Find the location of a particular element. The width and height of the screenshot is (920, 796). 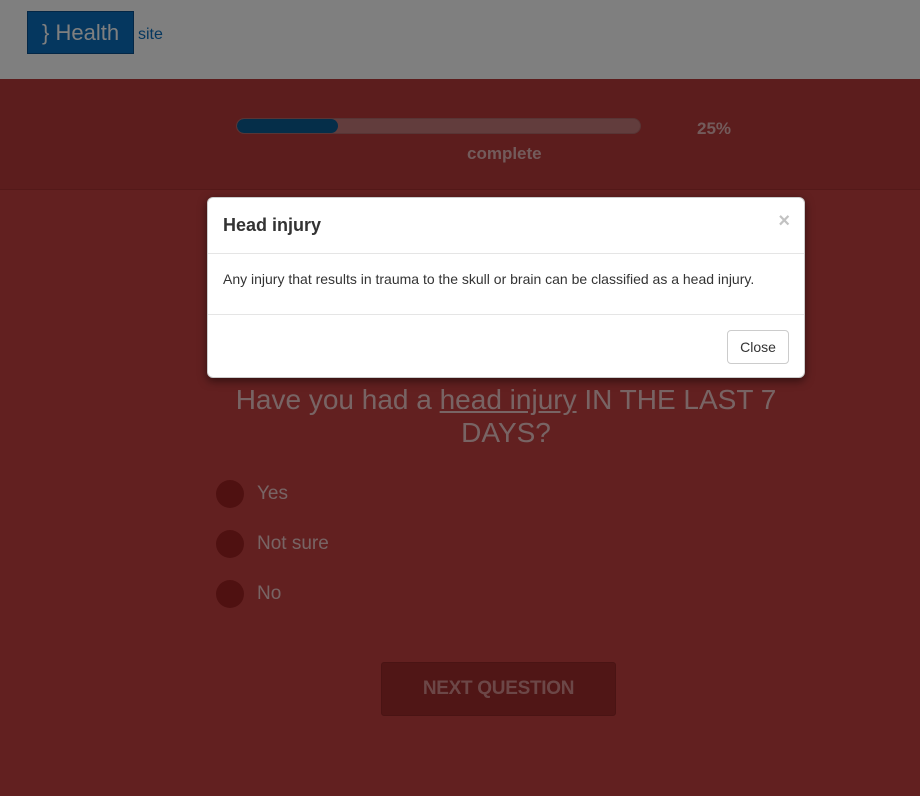

close-icon: × is located at coordinates (784, 221).